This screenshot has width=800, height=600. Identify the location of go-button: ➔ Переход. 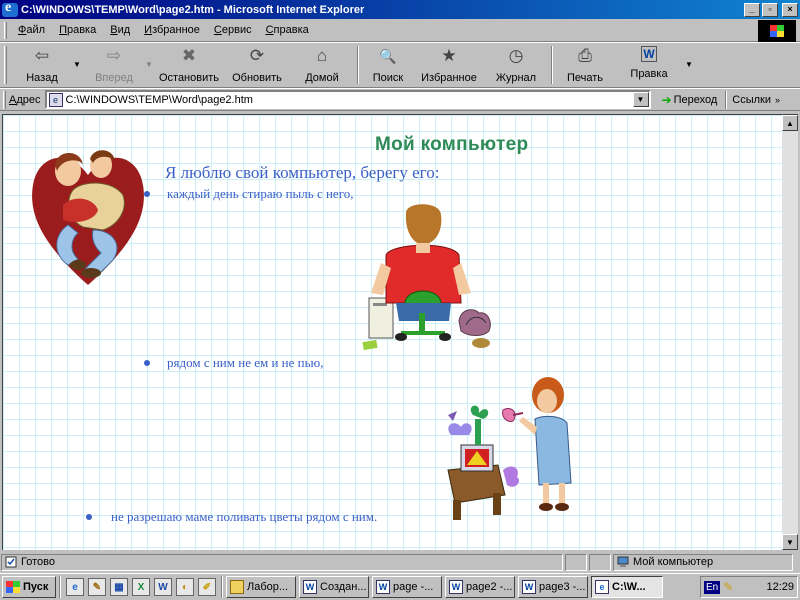
(690, 100).